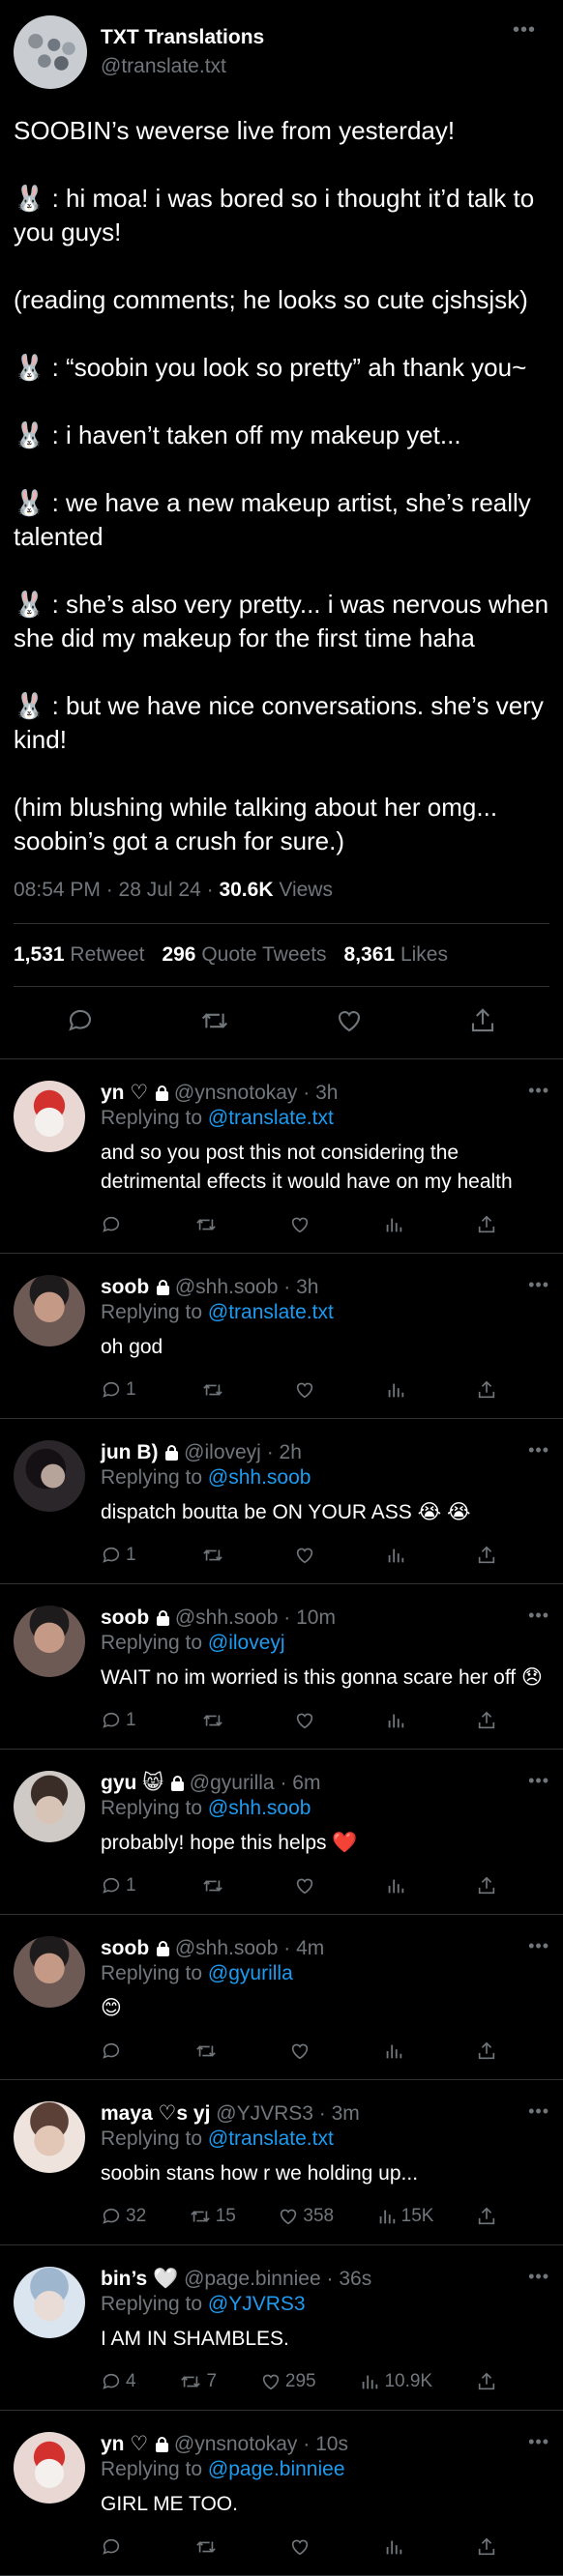  Describe the element at coordinates (198, 2381) in the screenshot. I see `retweet-icon: 7` at that location.